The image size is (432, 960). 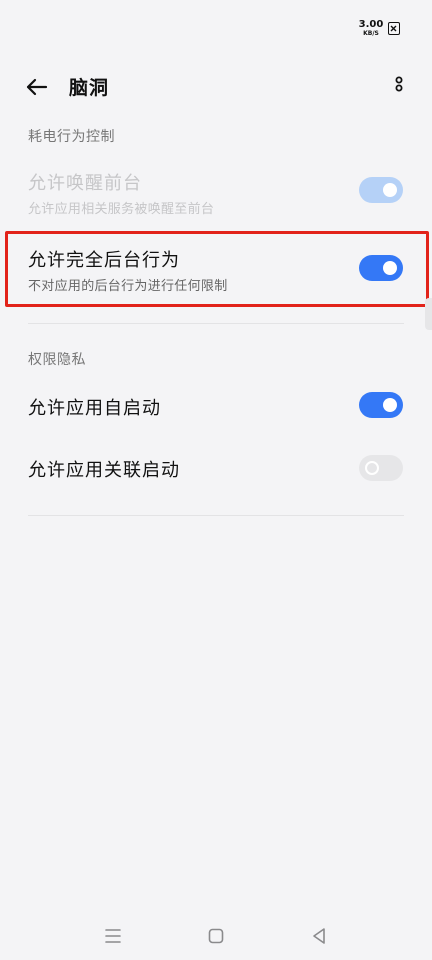 What do you see at coordinates (104, 470) in the screenshot?
I see `setting-title: 允许应用关联启动` at bounding box center [104, 470].